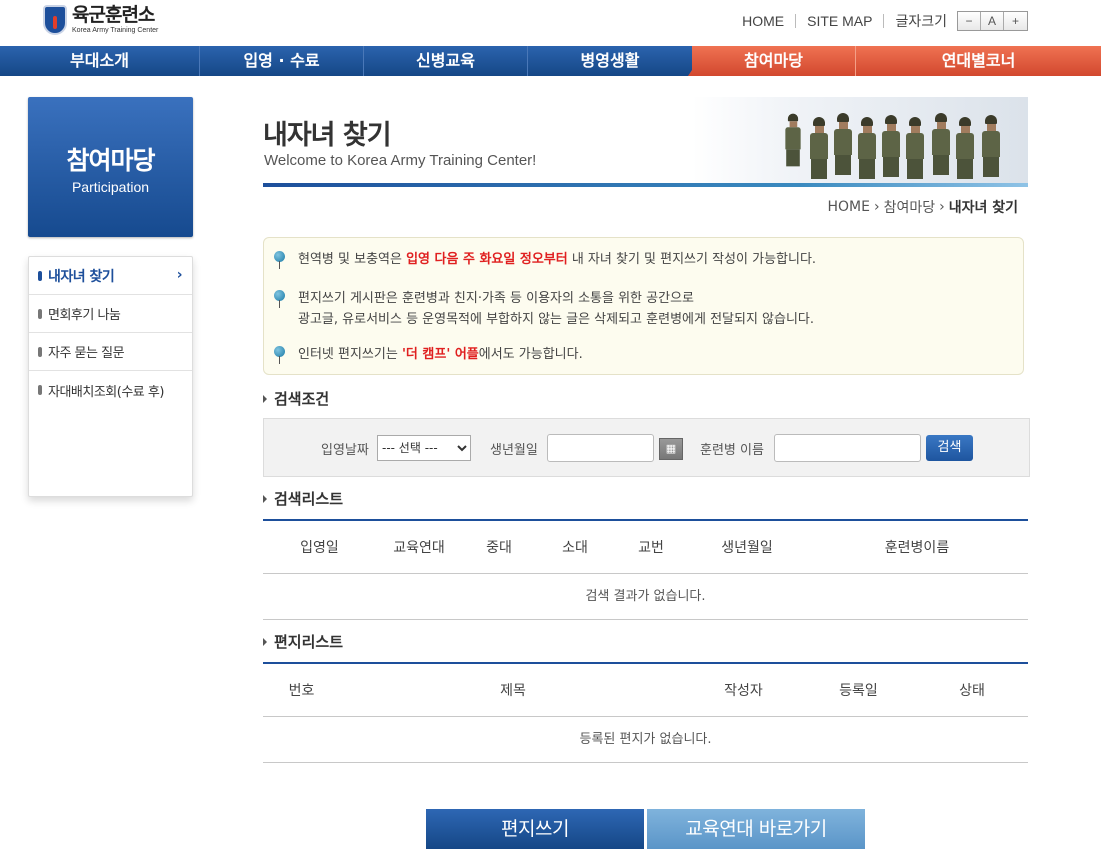 The height and width of the screenshot is (865, 1101). Describe the element at coordinates (949, 448) in the screenshot. I see `search-button: 검색` at that location.